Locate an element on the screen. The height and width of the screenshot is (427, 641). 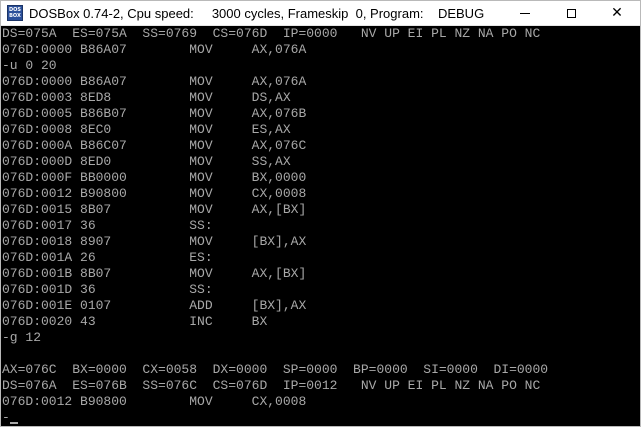
minimize-button is located at coordinates (525, 13).